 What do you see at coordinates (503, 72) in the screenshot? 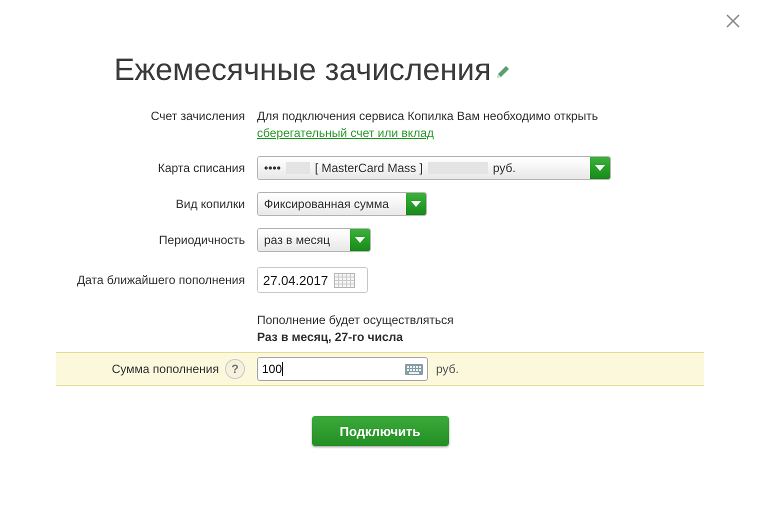
I see `pencil-icon` at bounding box center [503, 72].